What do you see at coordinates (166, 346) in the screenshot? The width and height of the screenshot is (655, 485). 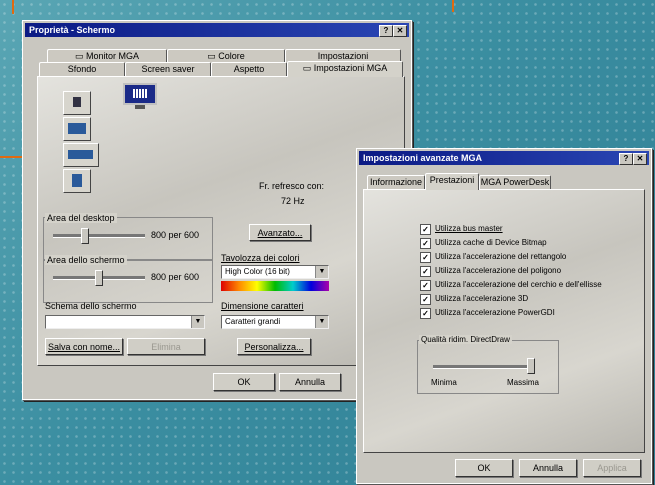 I see `delete-button: Elimina` at bounding box center [166, 346].